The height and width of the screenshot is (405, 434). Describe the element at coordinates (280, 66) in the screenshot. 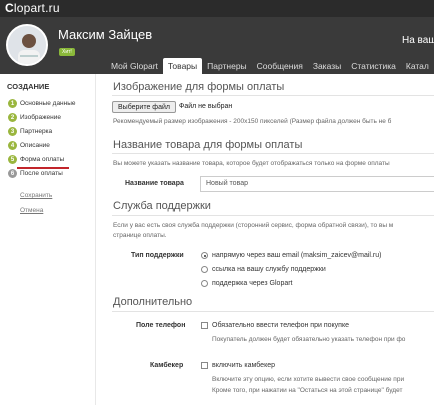

I see `tab-messages: Сообщения` at that location.